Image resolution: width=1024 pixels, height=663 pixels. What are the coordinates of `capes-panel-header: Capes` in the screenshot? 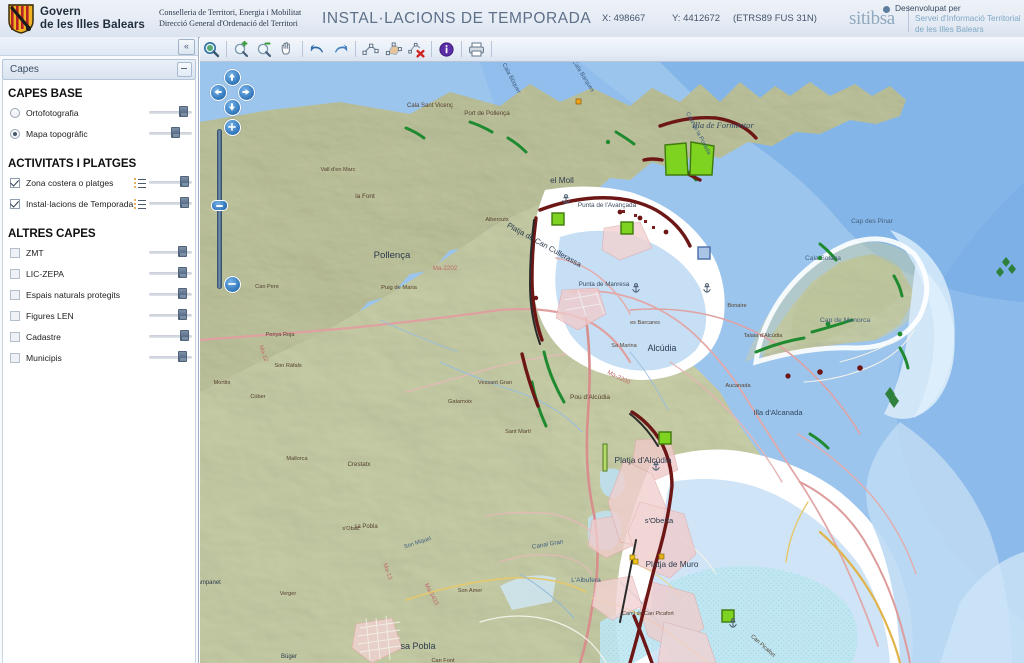 It's located at (99, 69).